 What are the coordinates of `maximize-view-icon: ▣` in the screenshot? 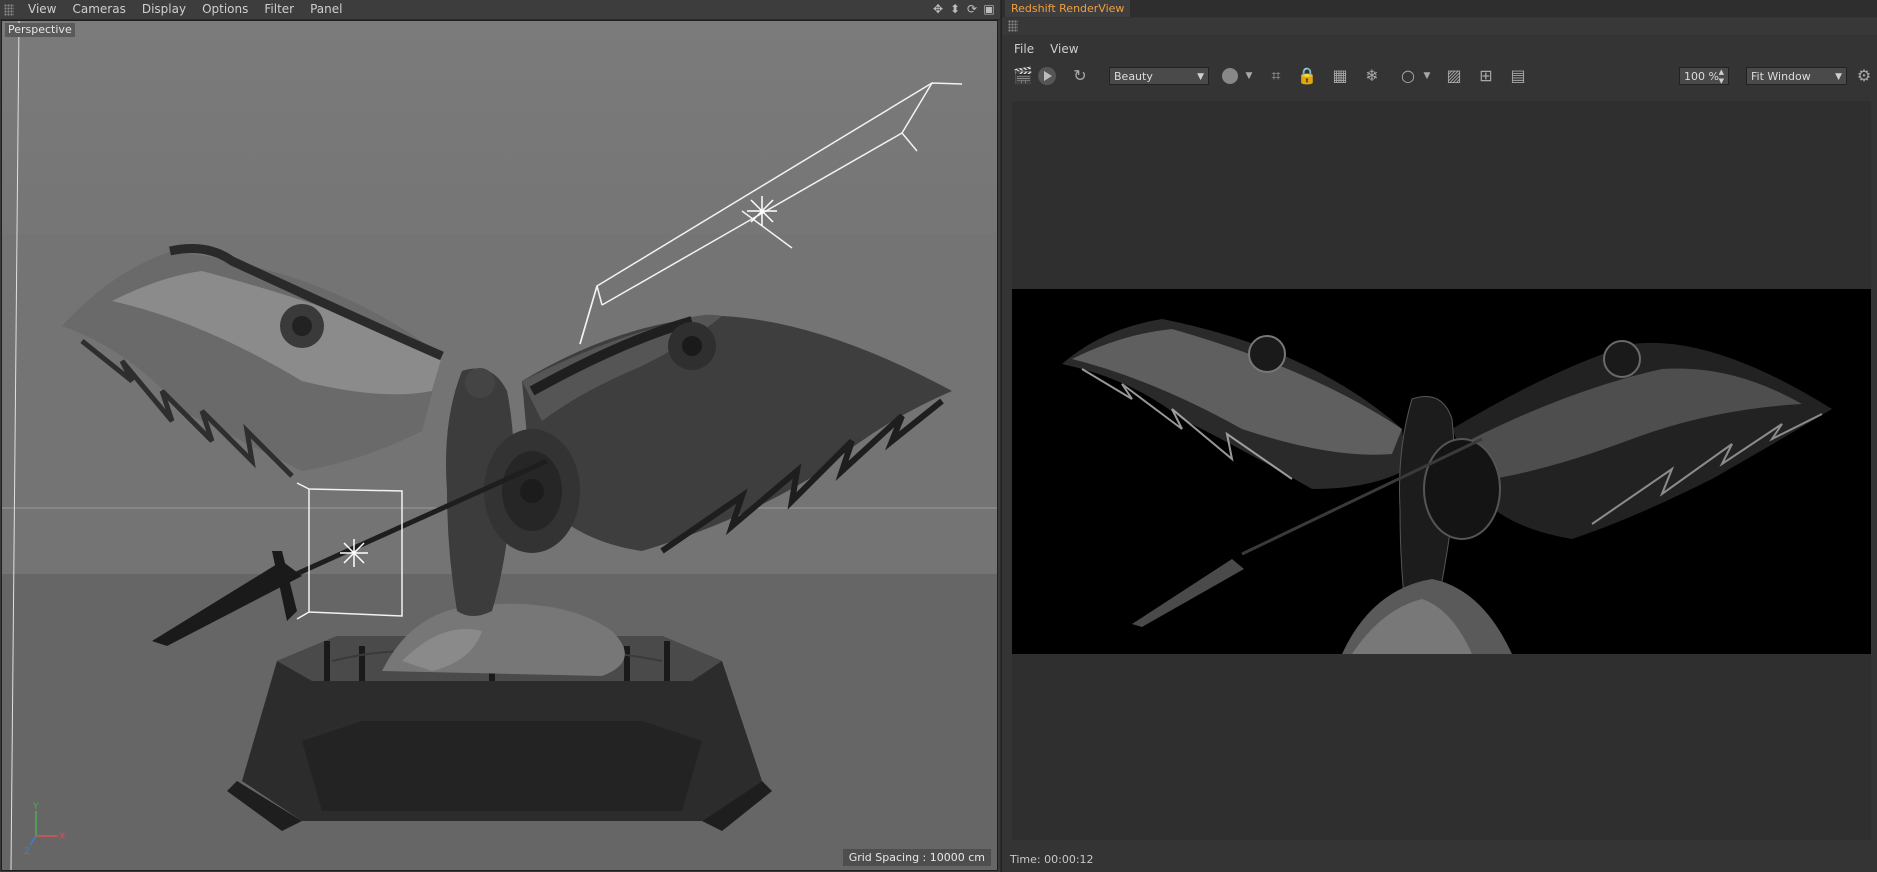 It's located at (989, 9).